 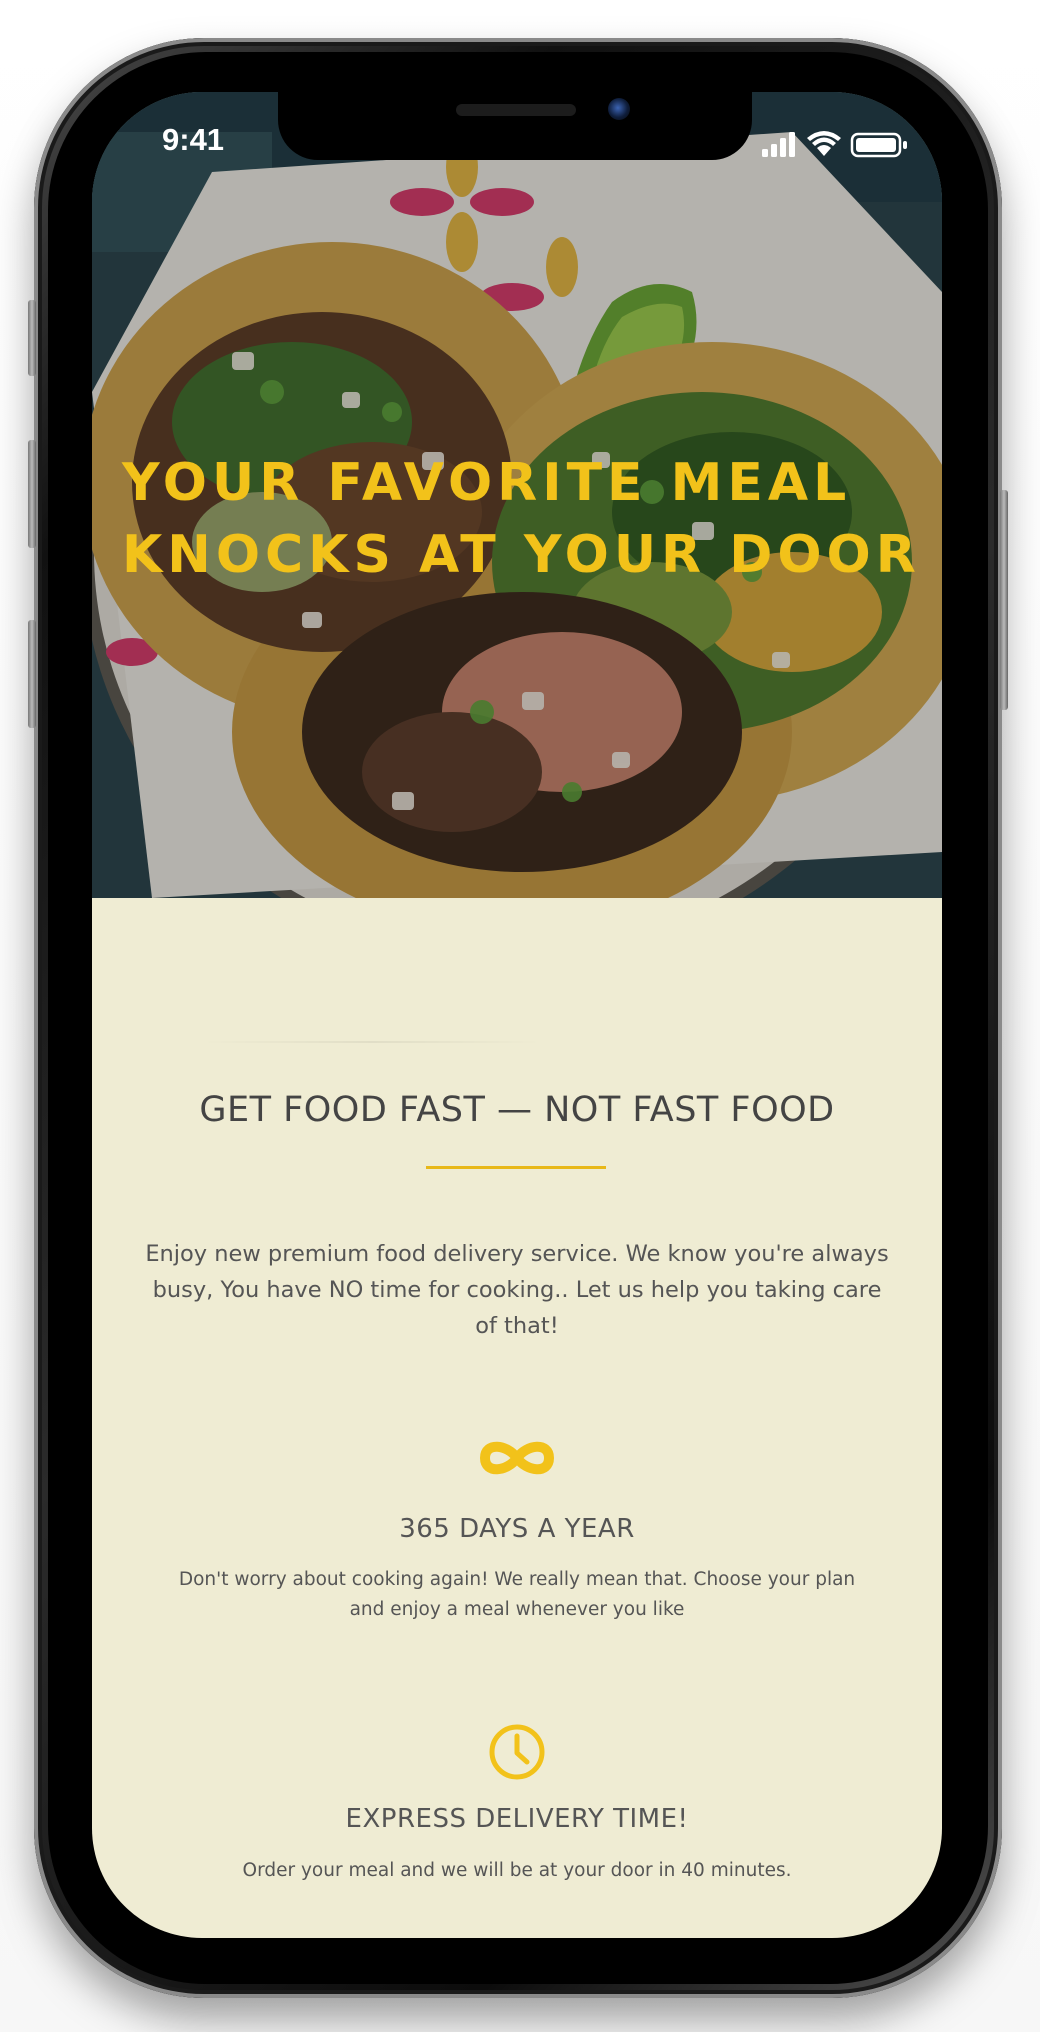 I want to click on cellular-signal-icon, so click(x=778, y=144).